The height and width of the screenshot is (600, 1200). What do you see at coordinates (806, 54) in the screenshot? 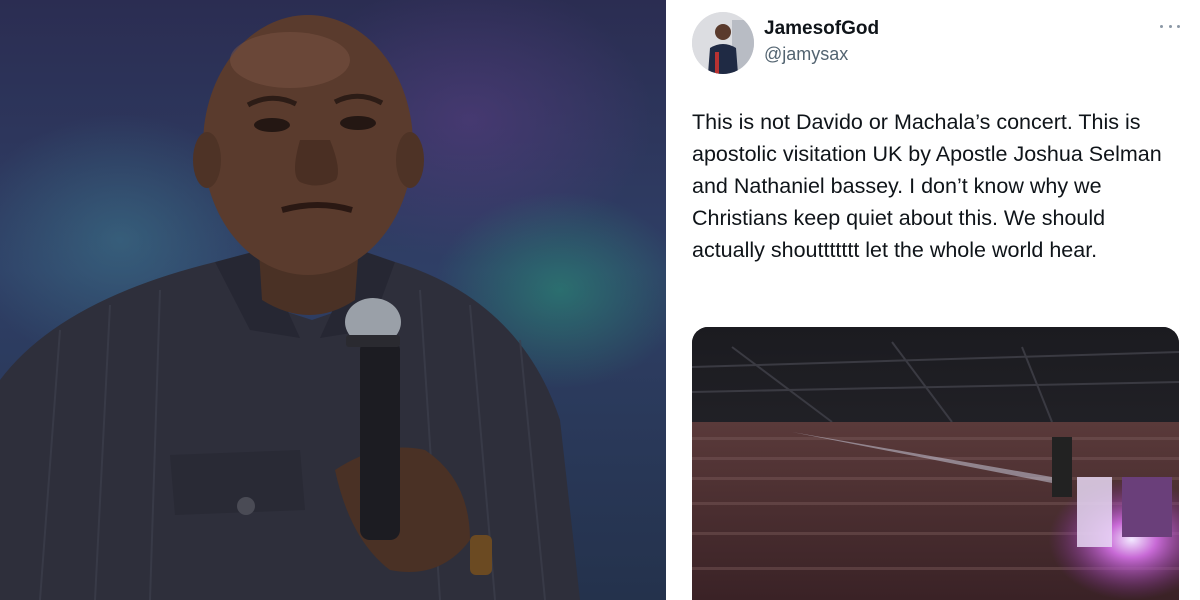
I see `user-handle: @jamysax` at bounding box center [806, 54].